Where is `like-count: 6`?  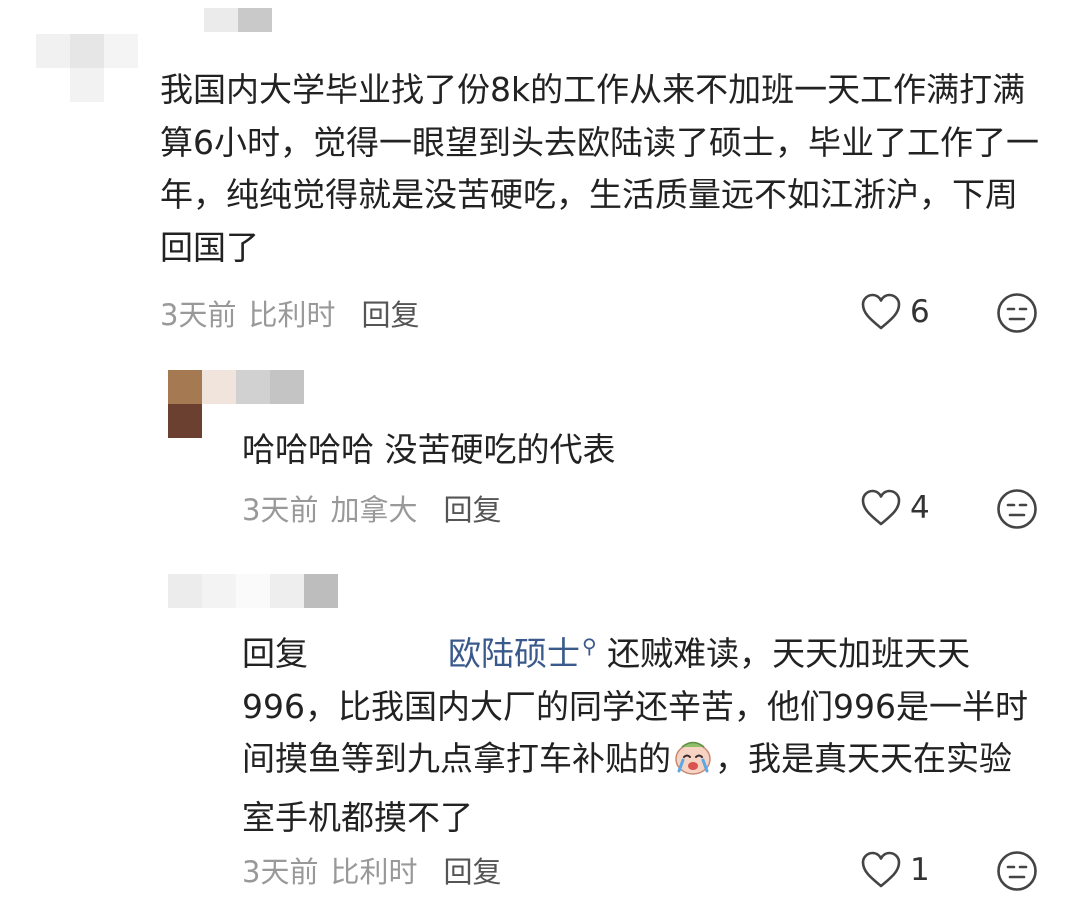
like-count: 6 is located at coordinates (920, 312).